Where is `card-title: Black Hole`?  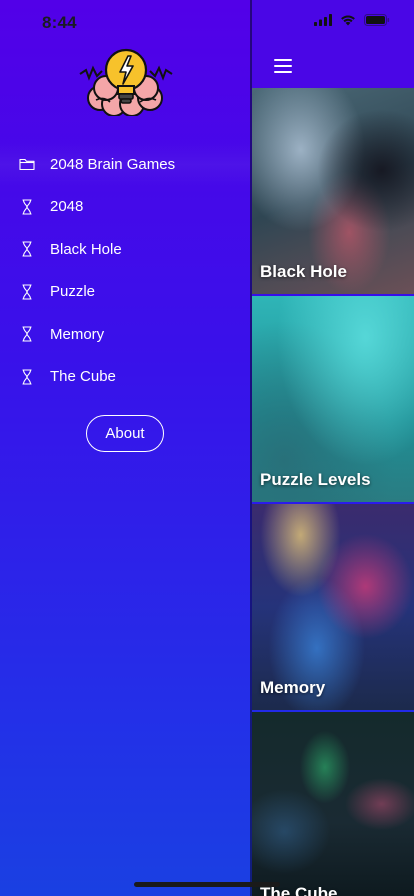 card-title: Black Hole is located at coordinates (303, 271).